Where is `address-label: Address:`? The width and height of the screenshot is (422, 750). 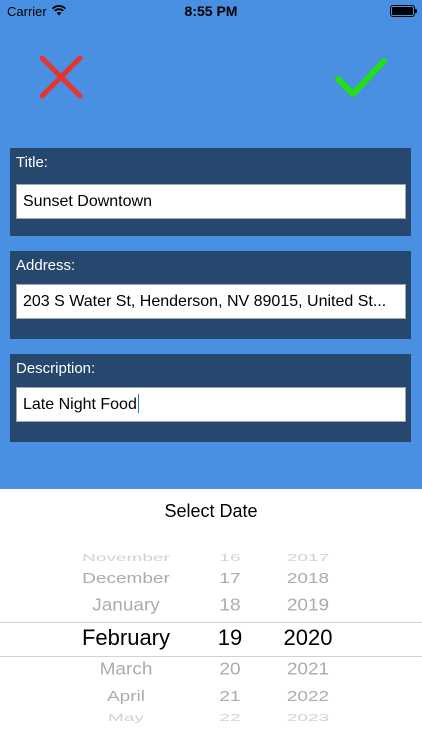 address-label: Address: is located at coordinates (46, 265).